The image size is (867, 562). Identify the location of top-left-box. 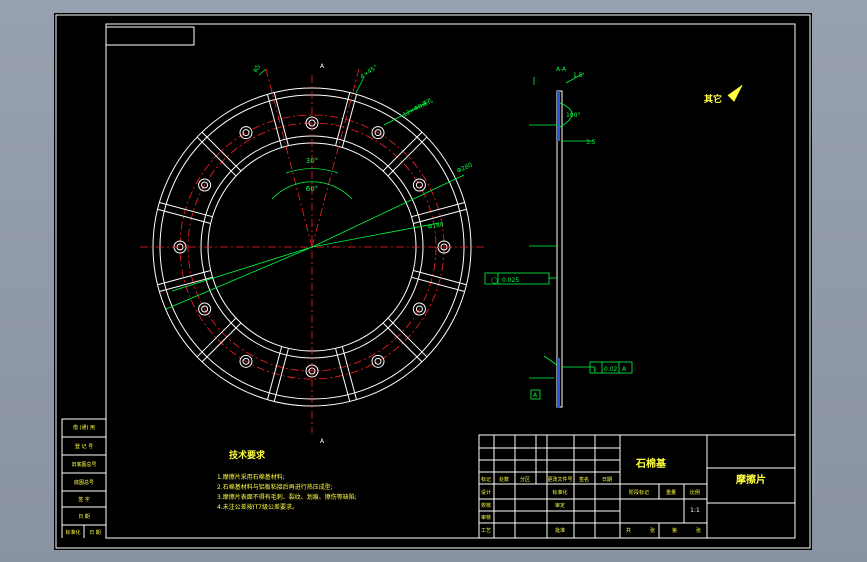
(150, 36).